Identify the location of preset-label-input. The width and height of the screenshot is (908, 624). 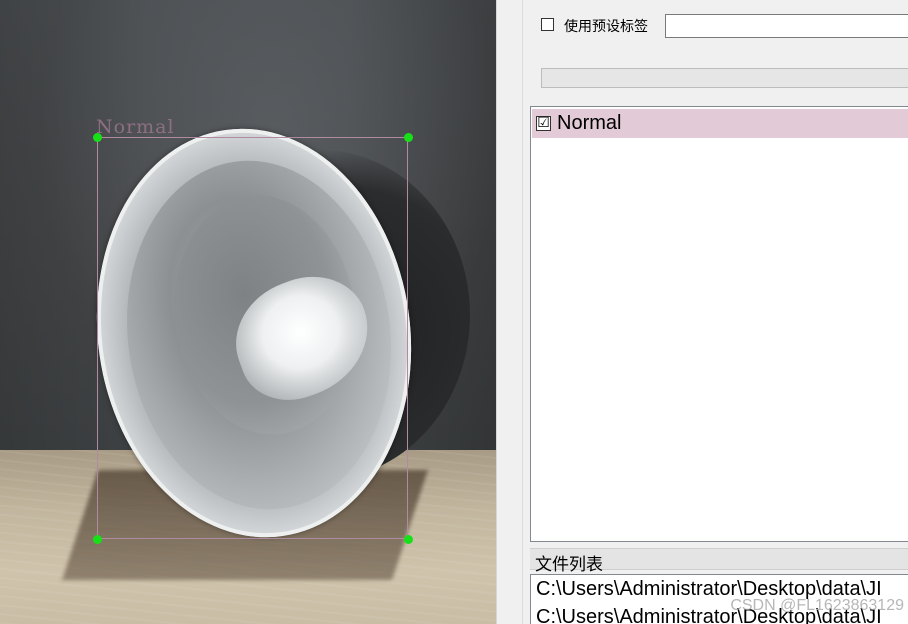
(786, 26).